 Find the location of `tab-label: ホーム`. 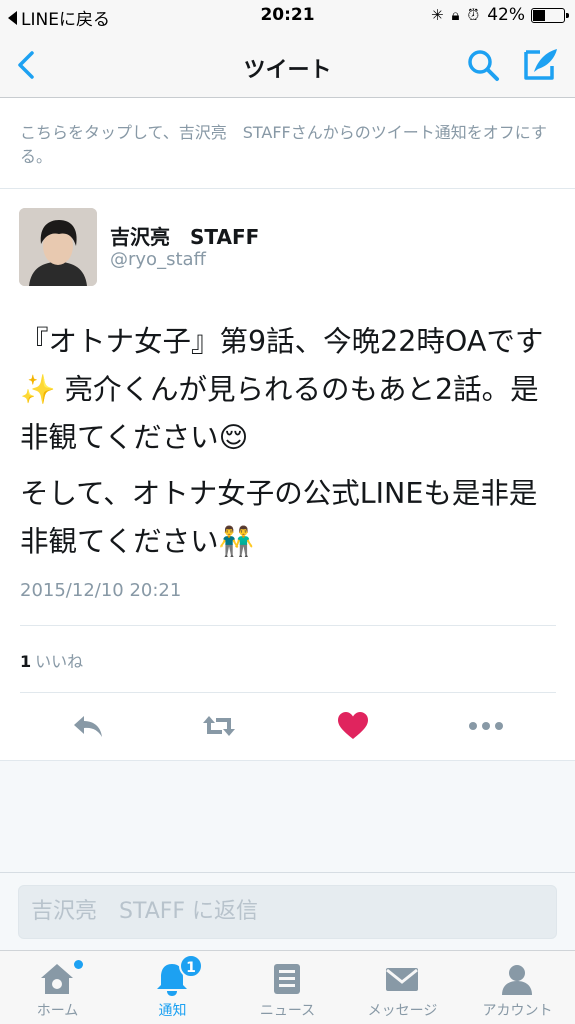

tab-label: ホーム is located at coordinates (57, 1011).